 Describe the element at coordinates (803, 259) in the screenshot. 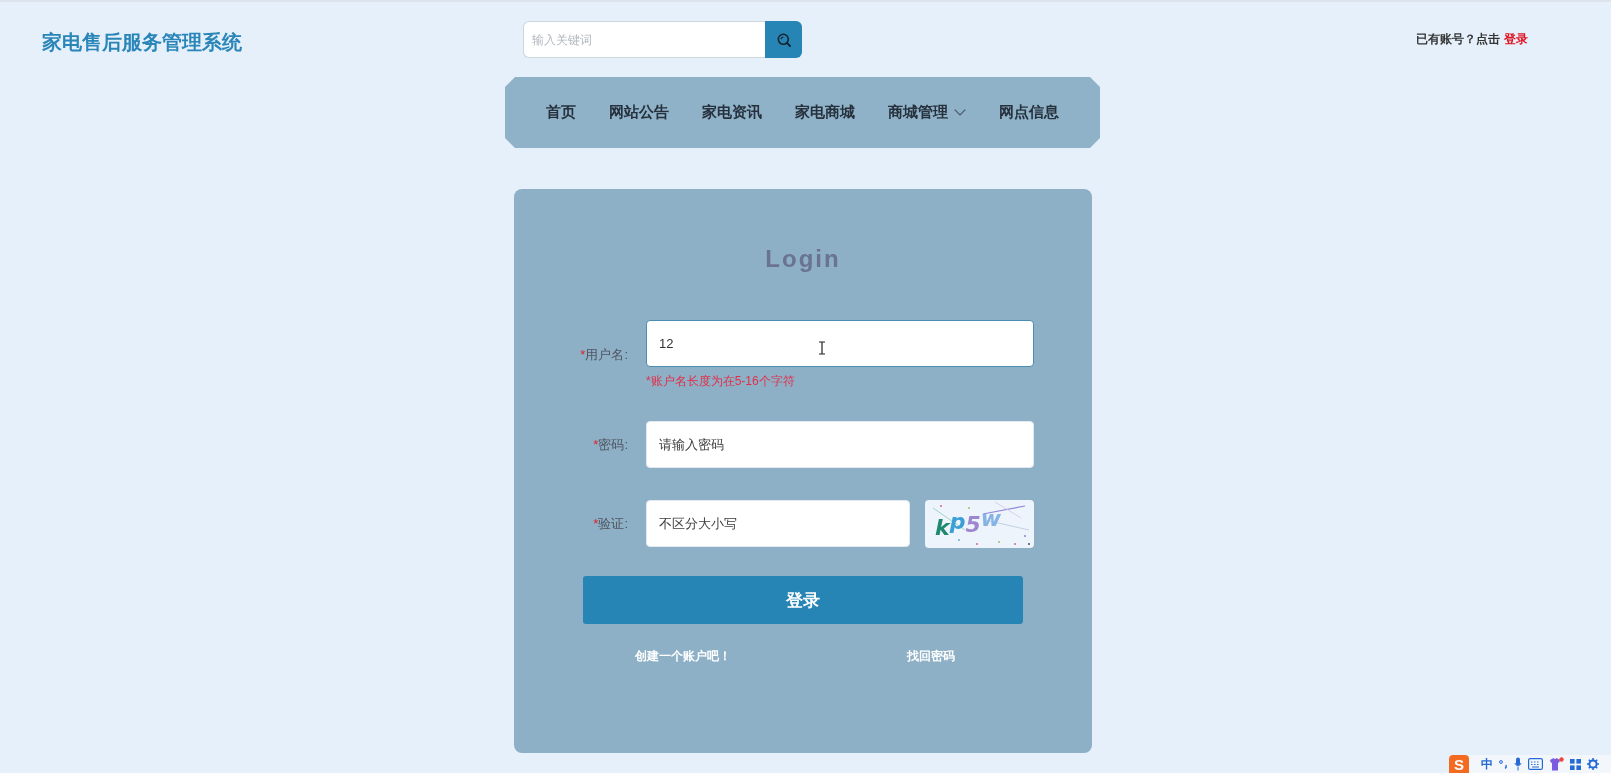

I see `login-title: Login` at that location.